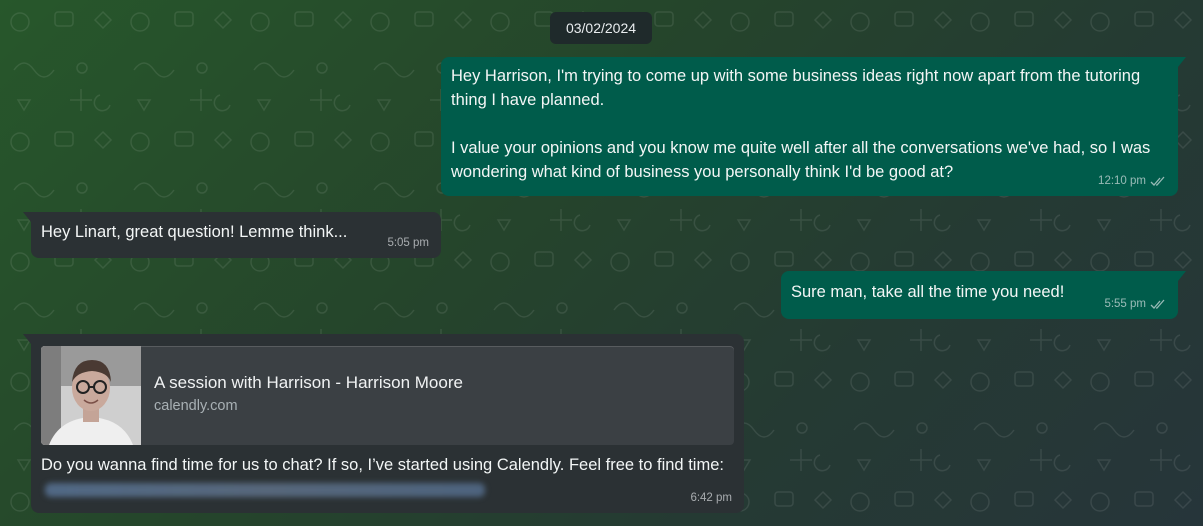  I want to click on message-meta: 5:55 pm, so click(1135, 304).